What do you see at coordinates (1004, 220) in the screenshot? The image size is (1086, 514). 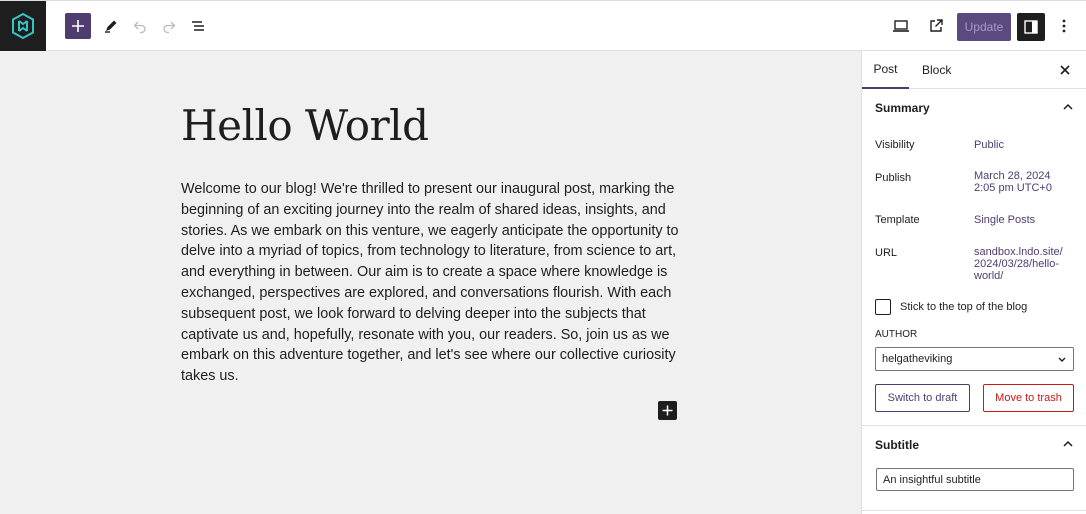 I see `template-value: Single Posts` at bounding box center [1004, 220].